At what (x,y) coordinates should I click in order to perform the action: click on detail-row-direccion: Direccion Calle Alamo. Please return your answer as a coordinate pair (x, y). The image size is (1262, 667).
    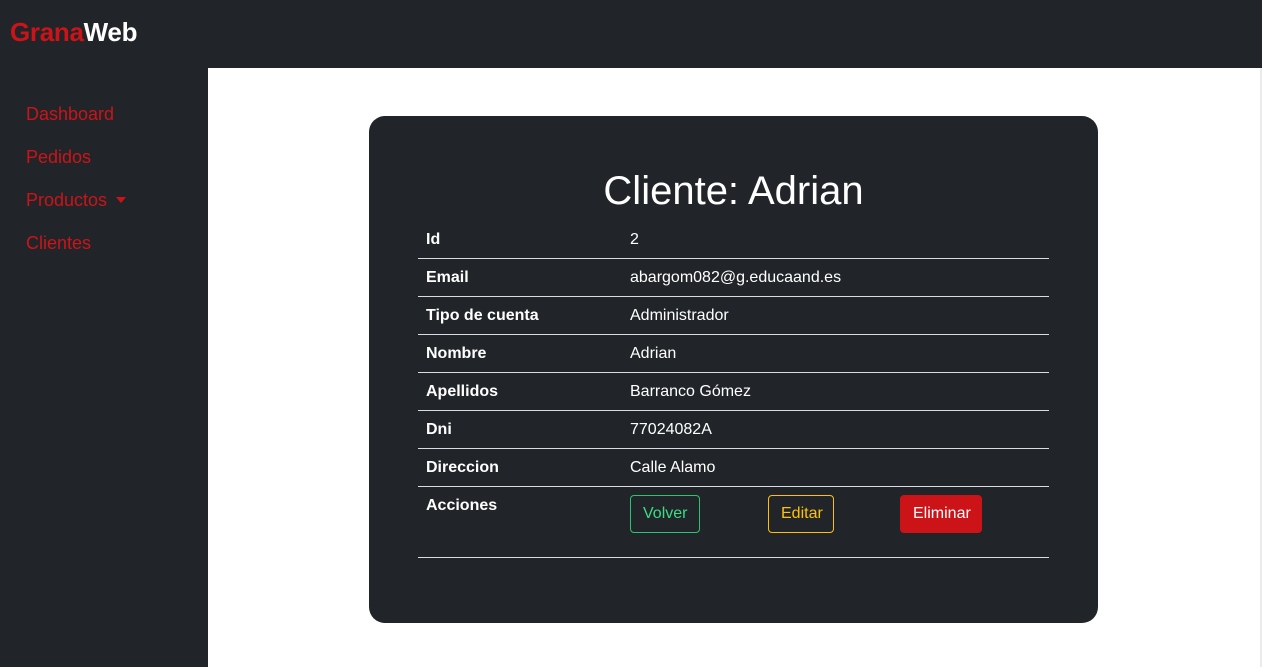
    Looking at the image, I should click on (733, 468).